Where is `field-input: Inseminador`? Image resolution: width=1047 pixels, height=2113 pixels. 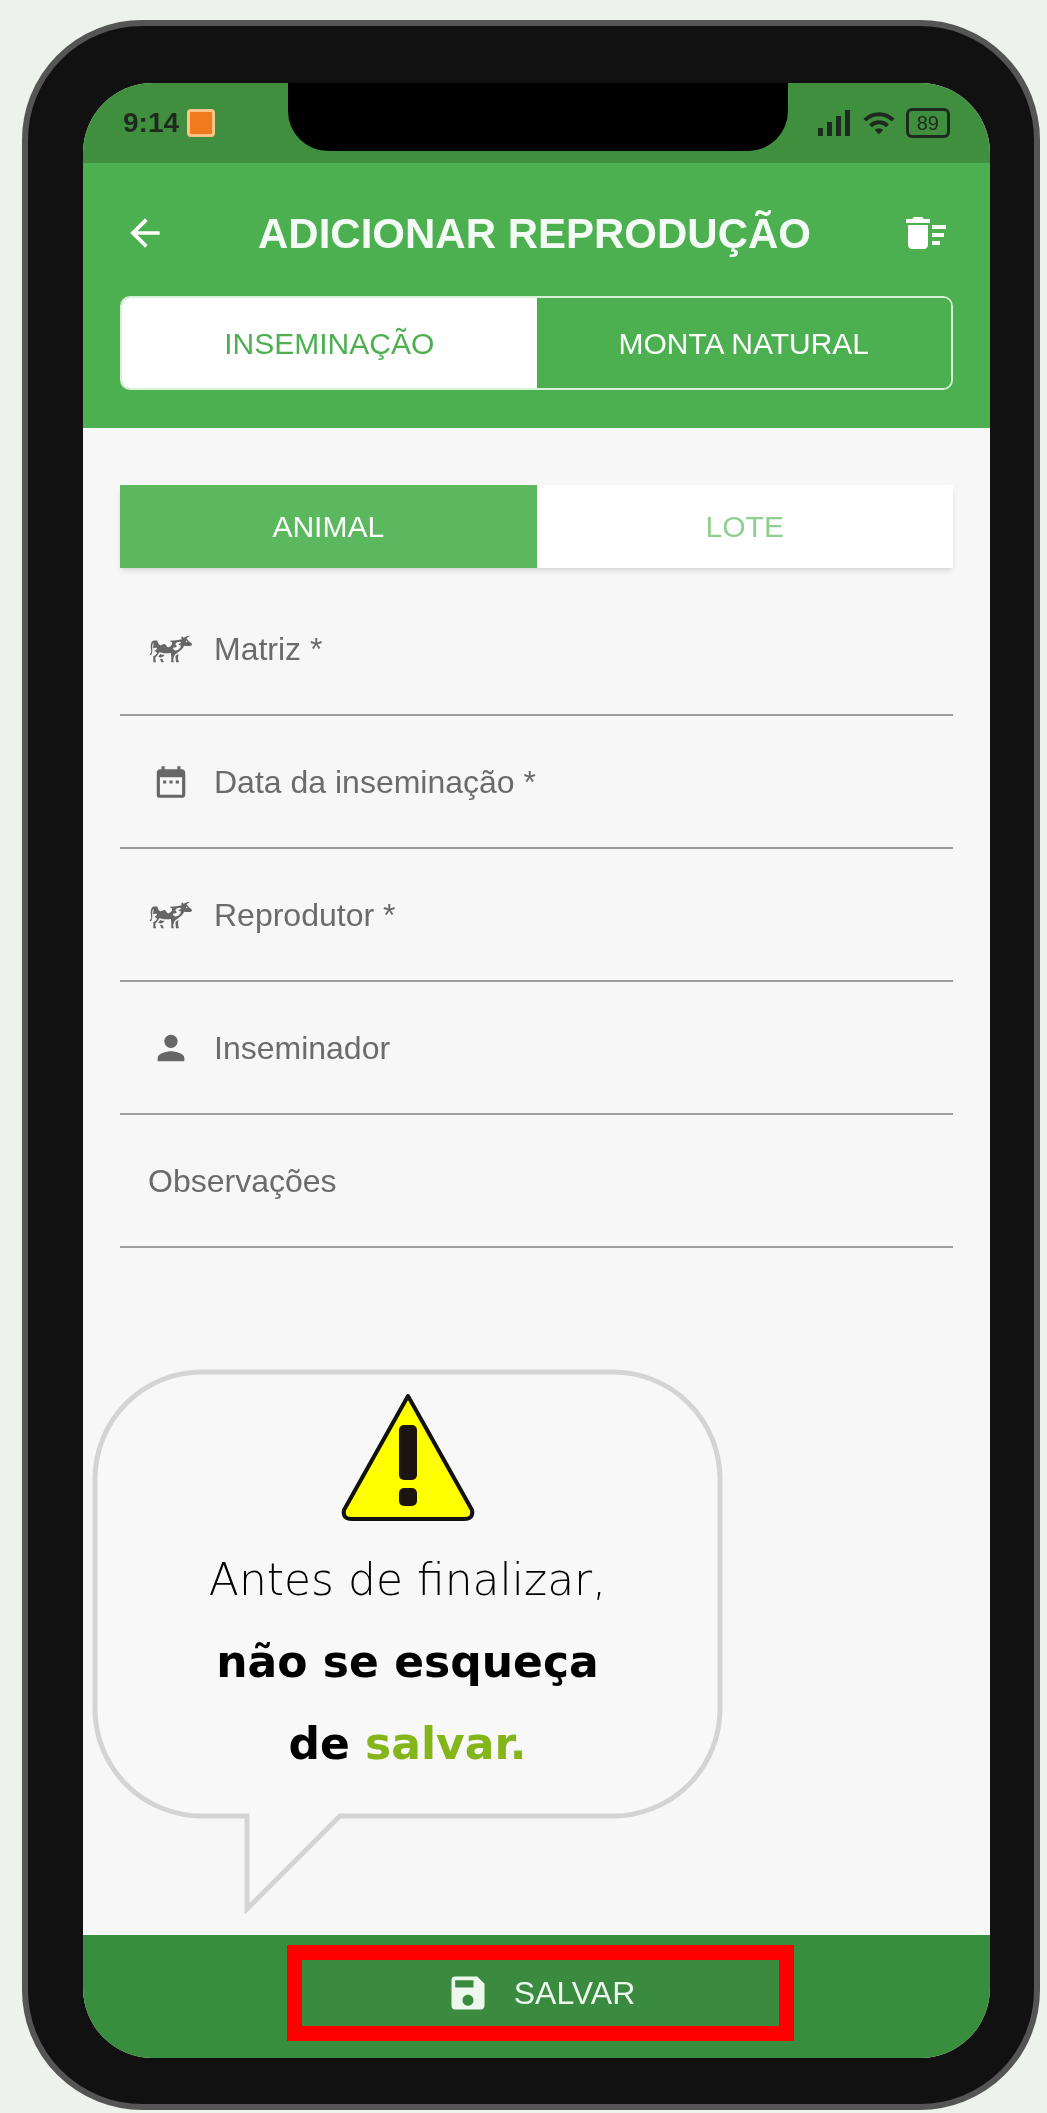
field-input: Inseminador is located at coordinates (583, 1047).